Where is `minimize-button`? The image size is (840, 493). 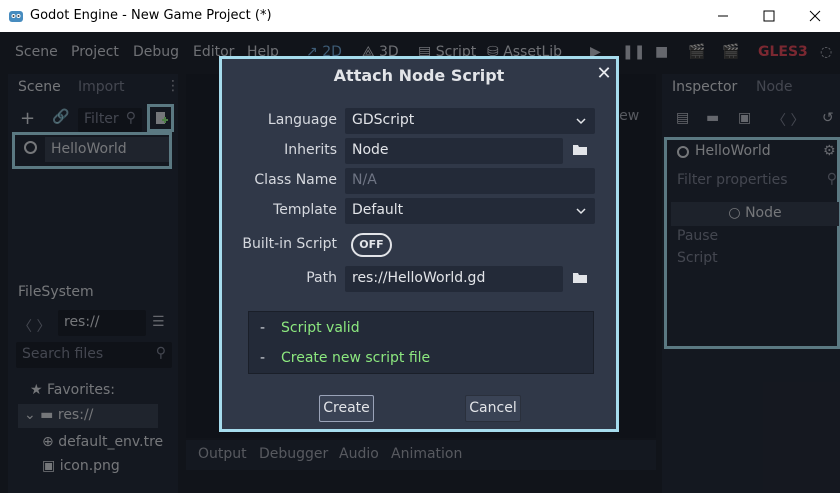 minimize-button is located at coordinates (723, 16).